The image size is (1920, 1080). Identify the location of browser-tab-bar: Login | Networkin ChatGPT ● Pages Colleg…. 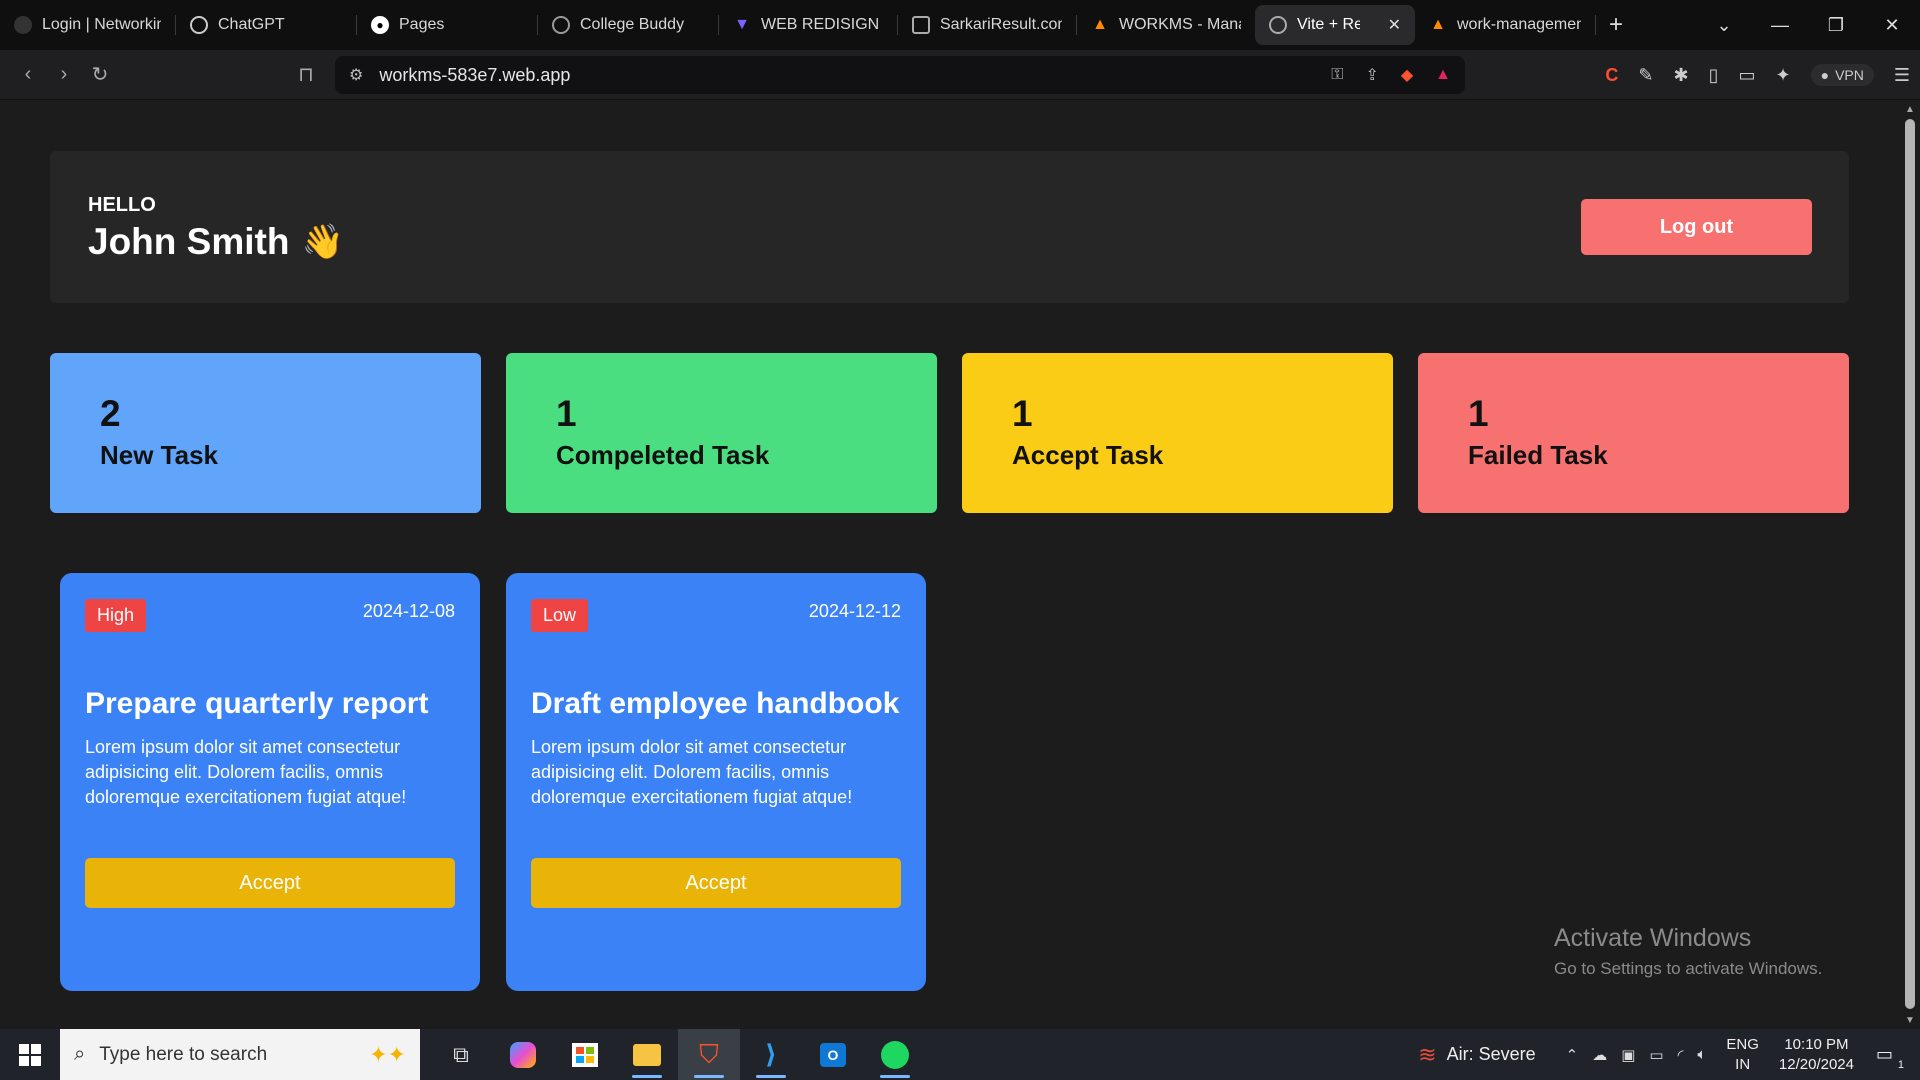
(960, 25).